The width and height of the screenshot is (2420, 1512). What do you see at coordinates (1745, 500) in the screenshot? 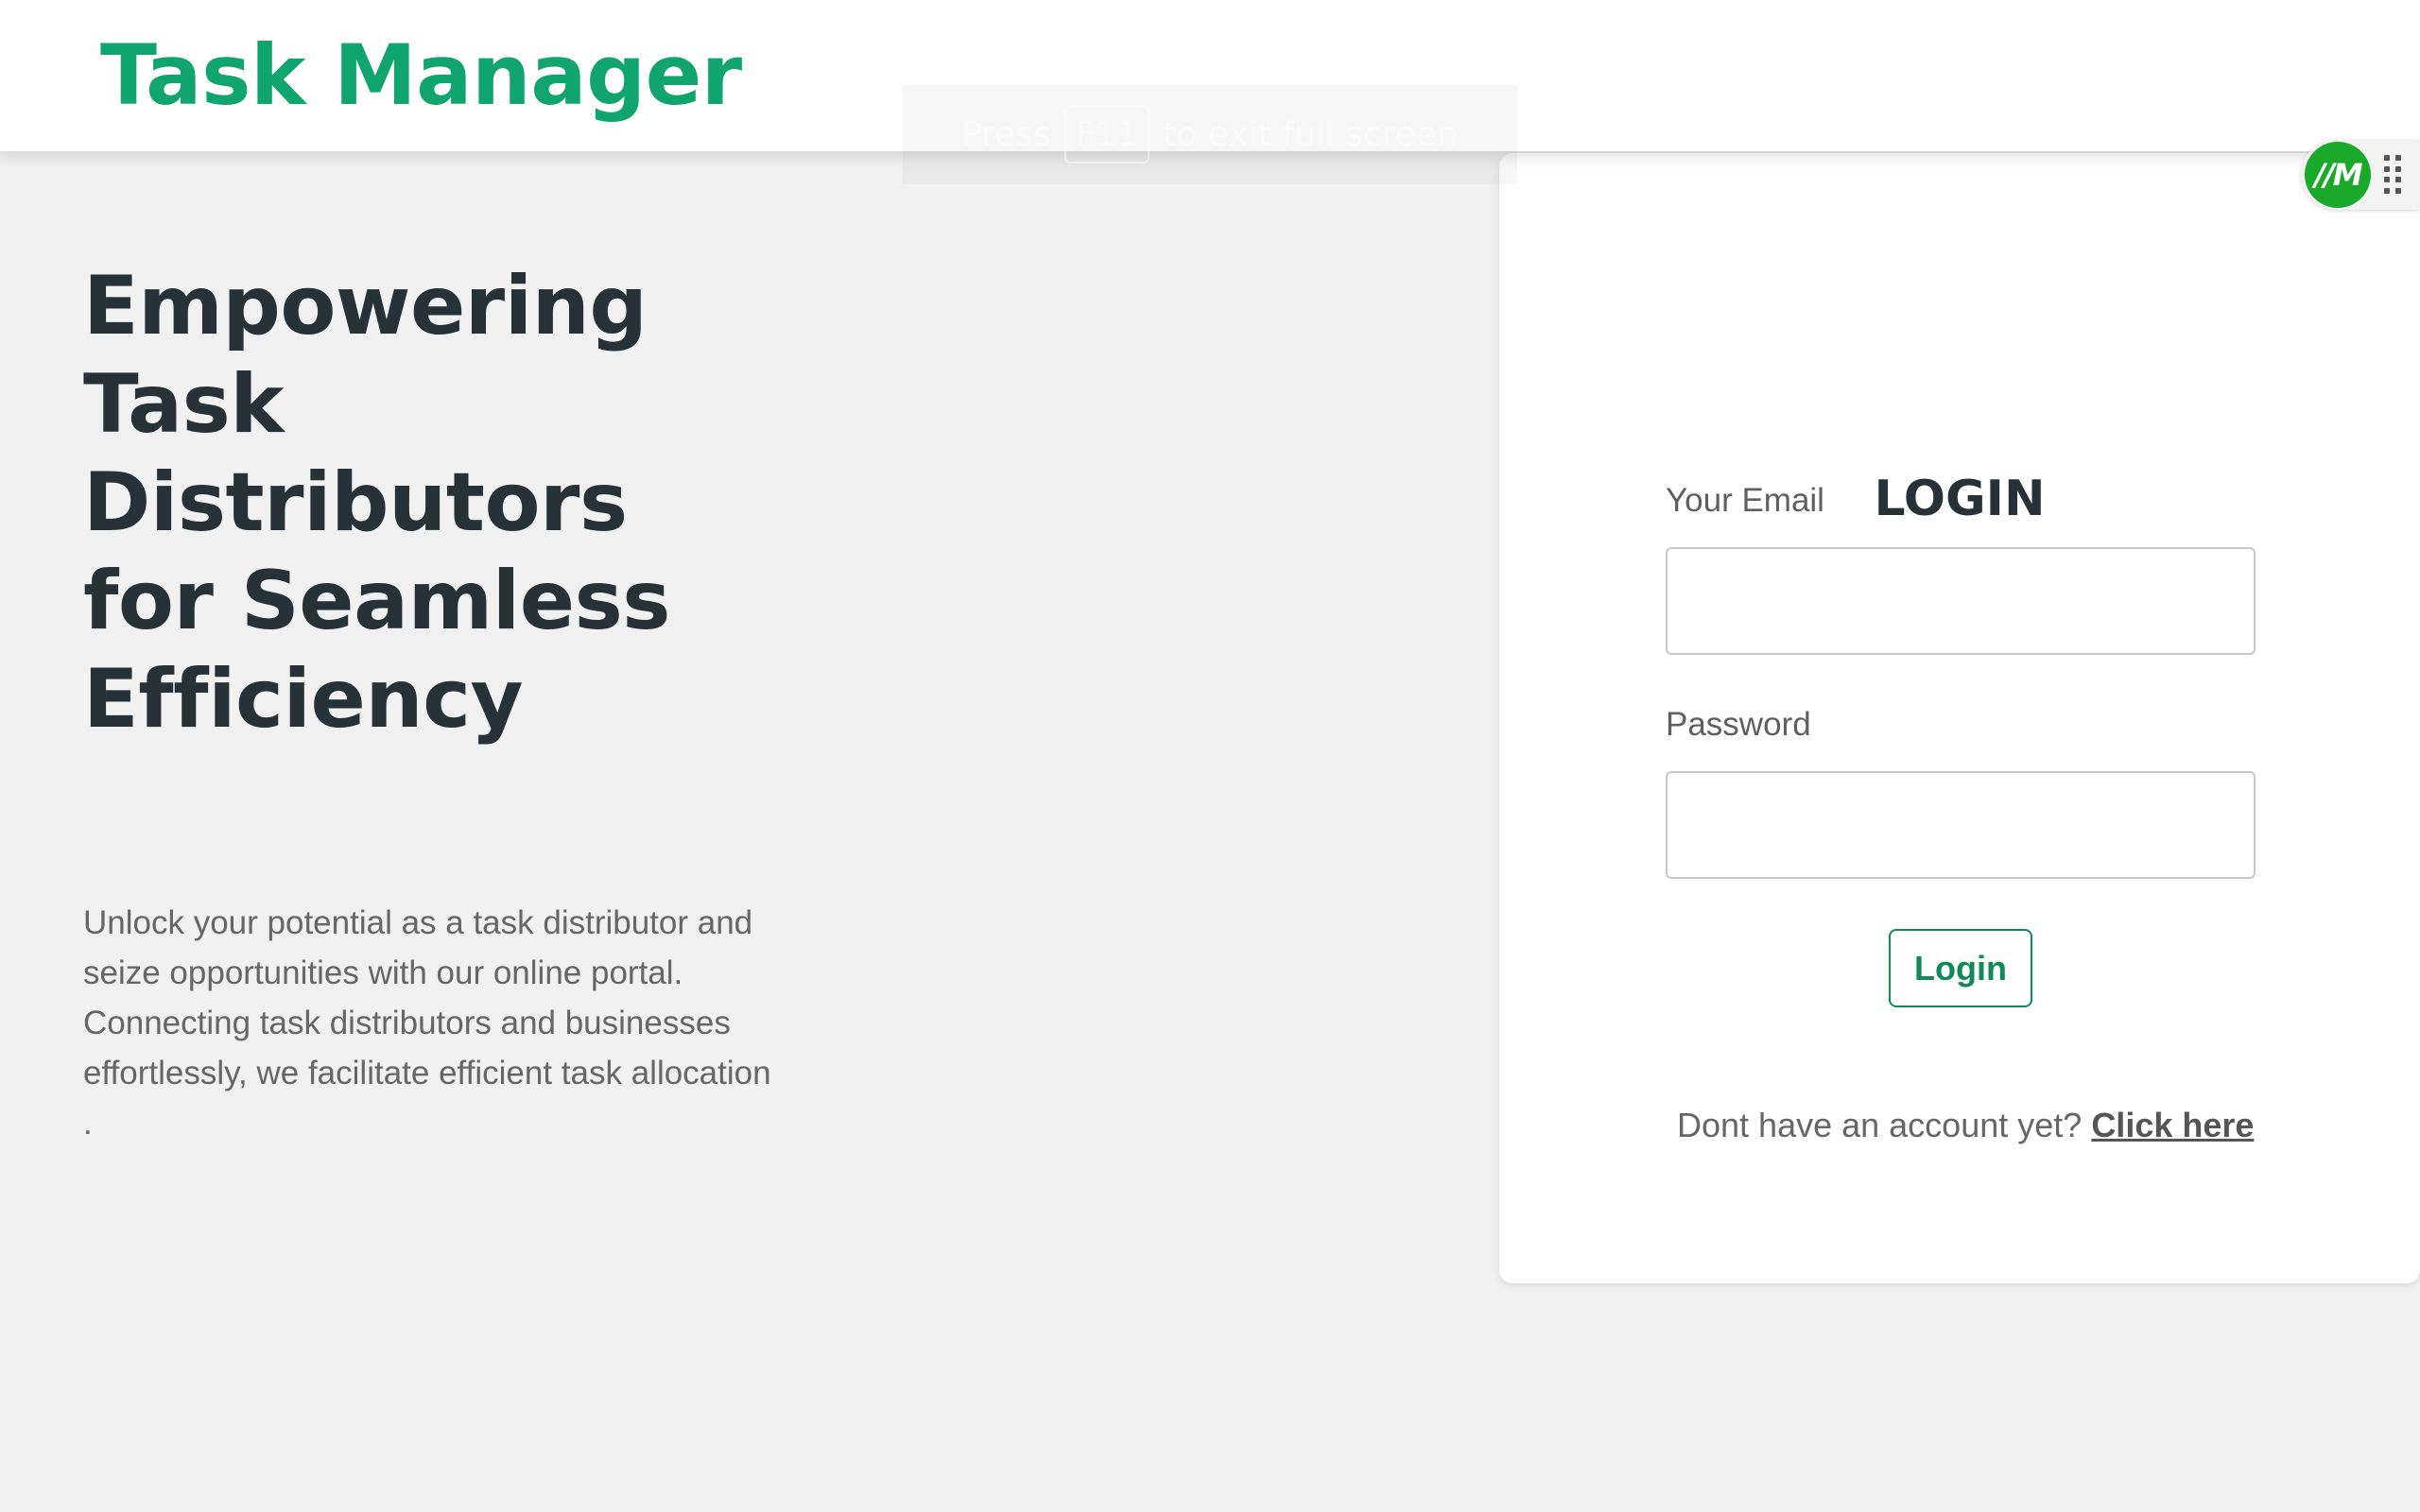
I see `email-label: Your Email` at bounding box center [1745, 500].